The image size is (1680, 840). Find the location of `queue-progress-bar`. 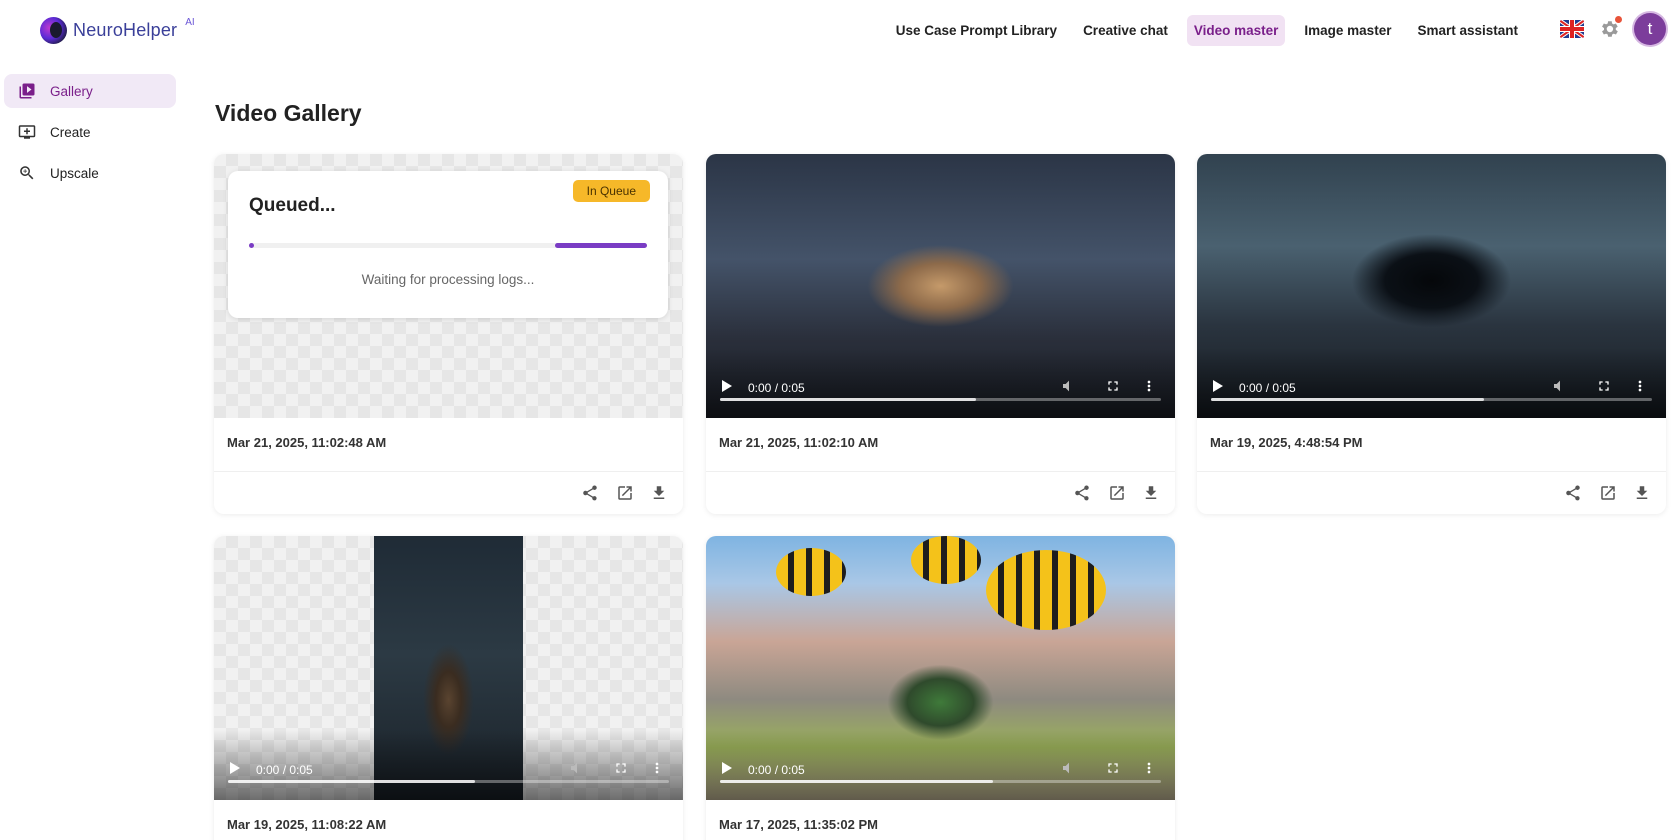

queue-progress-bar is located at coordinates (448, 245).